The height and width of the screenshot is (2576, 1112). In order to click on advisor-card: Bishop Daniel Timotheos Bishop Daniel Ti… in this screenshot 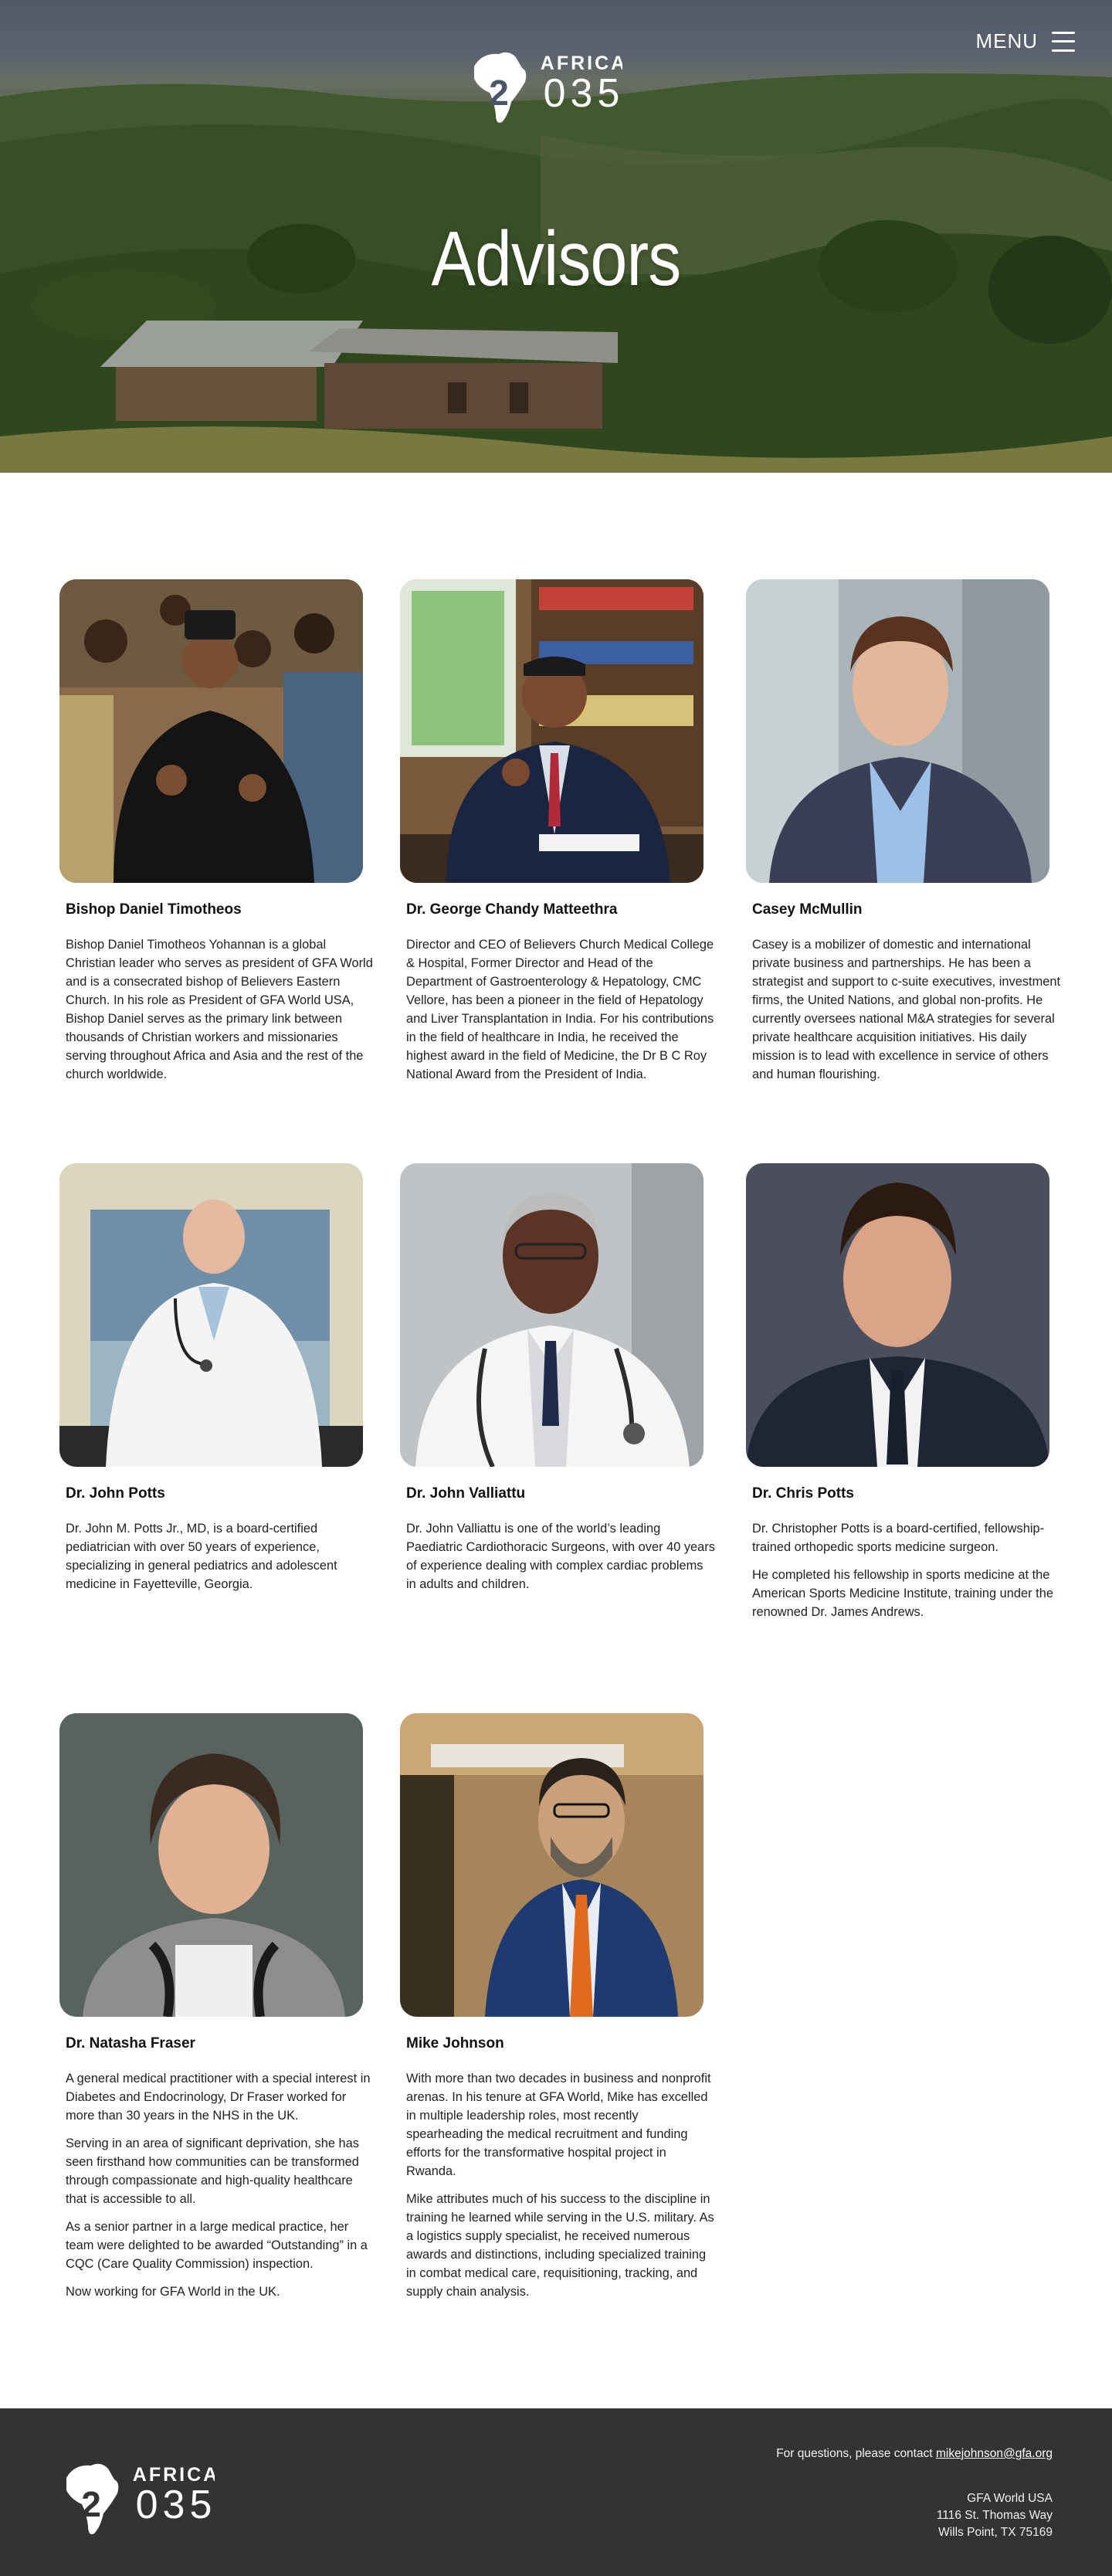, I will do `click(216, 831)`.